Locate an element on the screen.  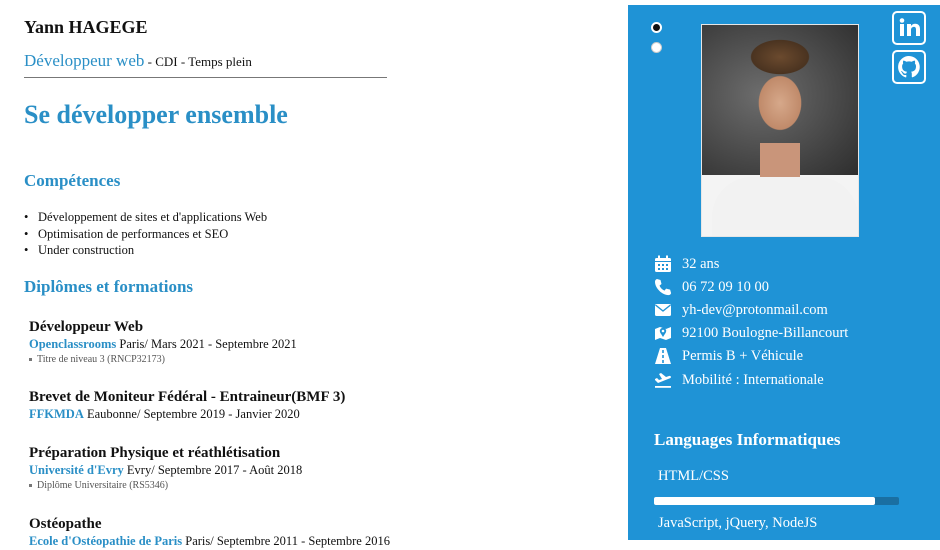
education-school: FFKMDA is located at coordinates (56, 414).